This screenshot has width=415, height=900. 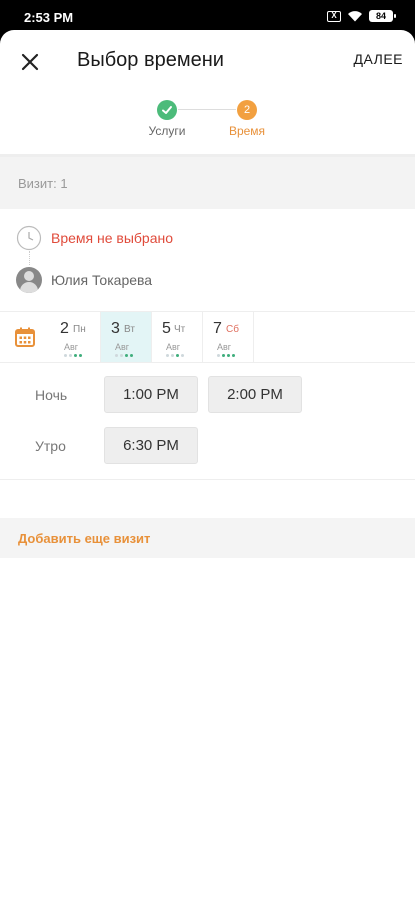 What do you see at coordinates (102, 280) in the screenshot?
I see `staff-name: Юлия Токарева` at bounding box center [102, 280].